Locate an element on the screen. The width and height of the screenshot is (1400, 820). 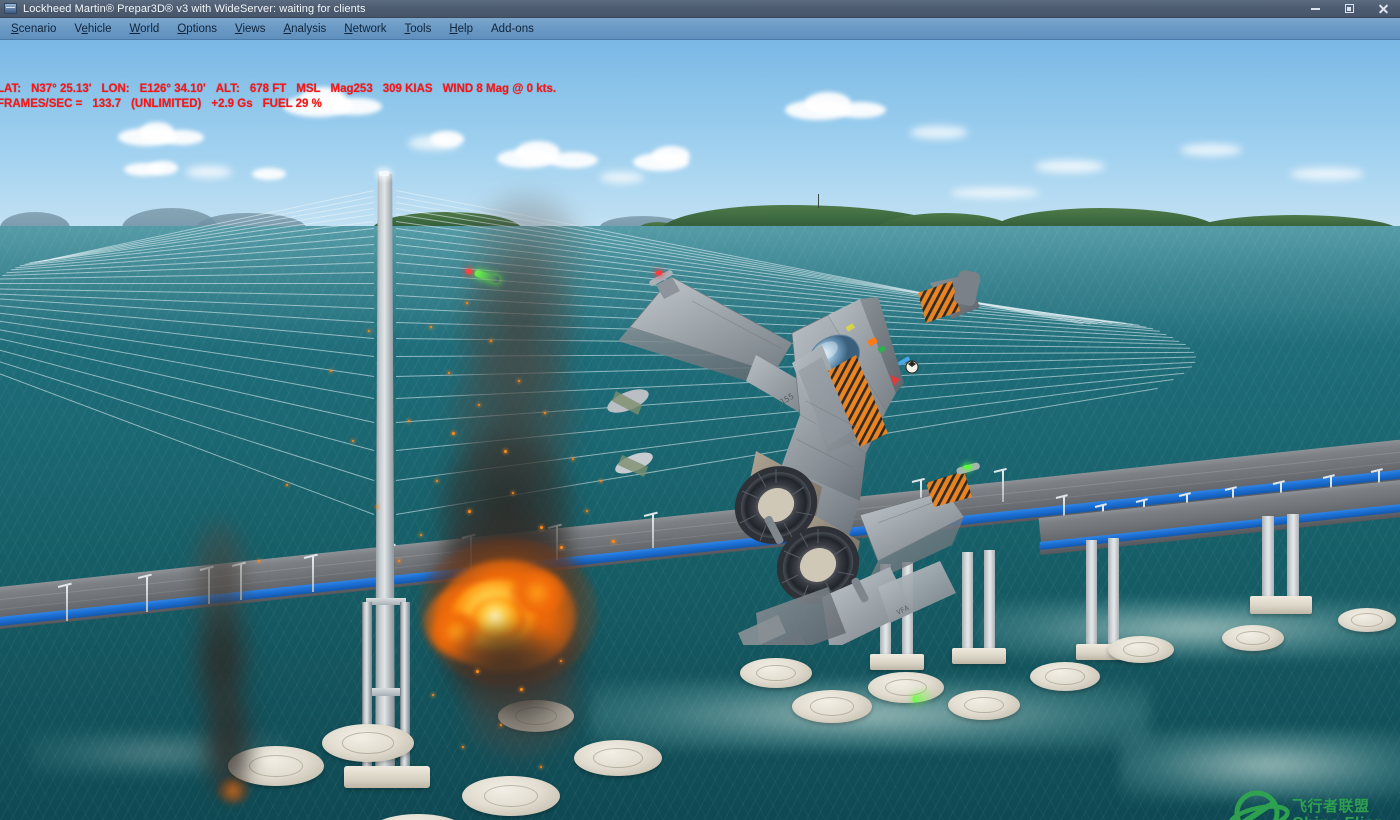
restore-icon is located at coordinates (1349, 8).